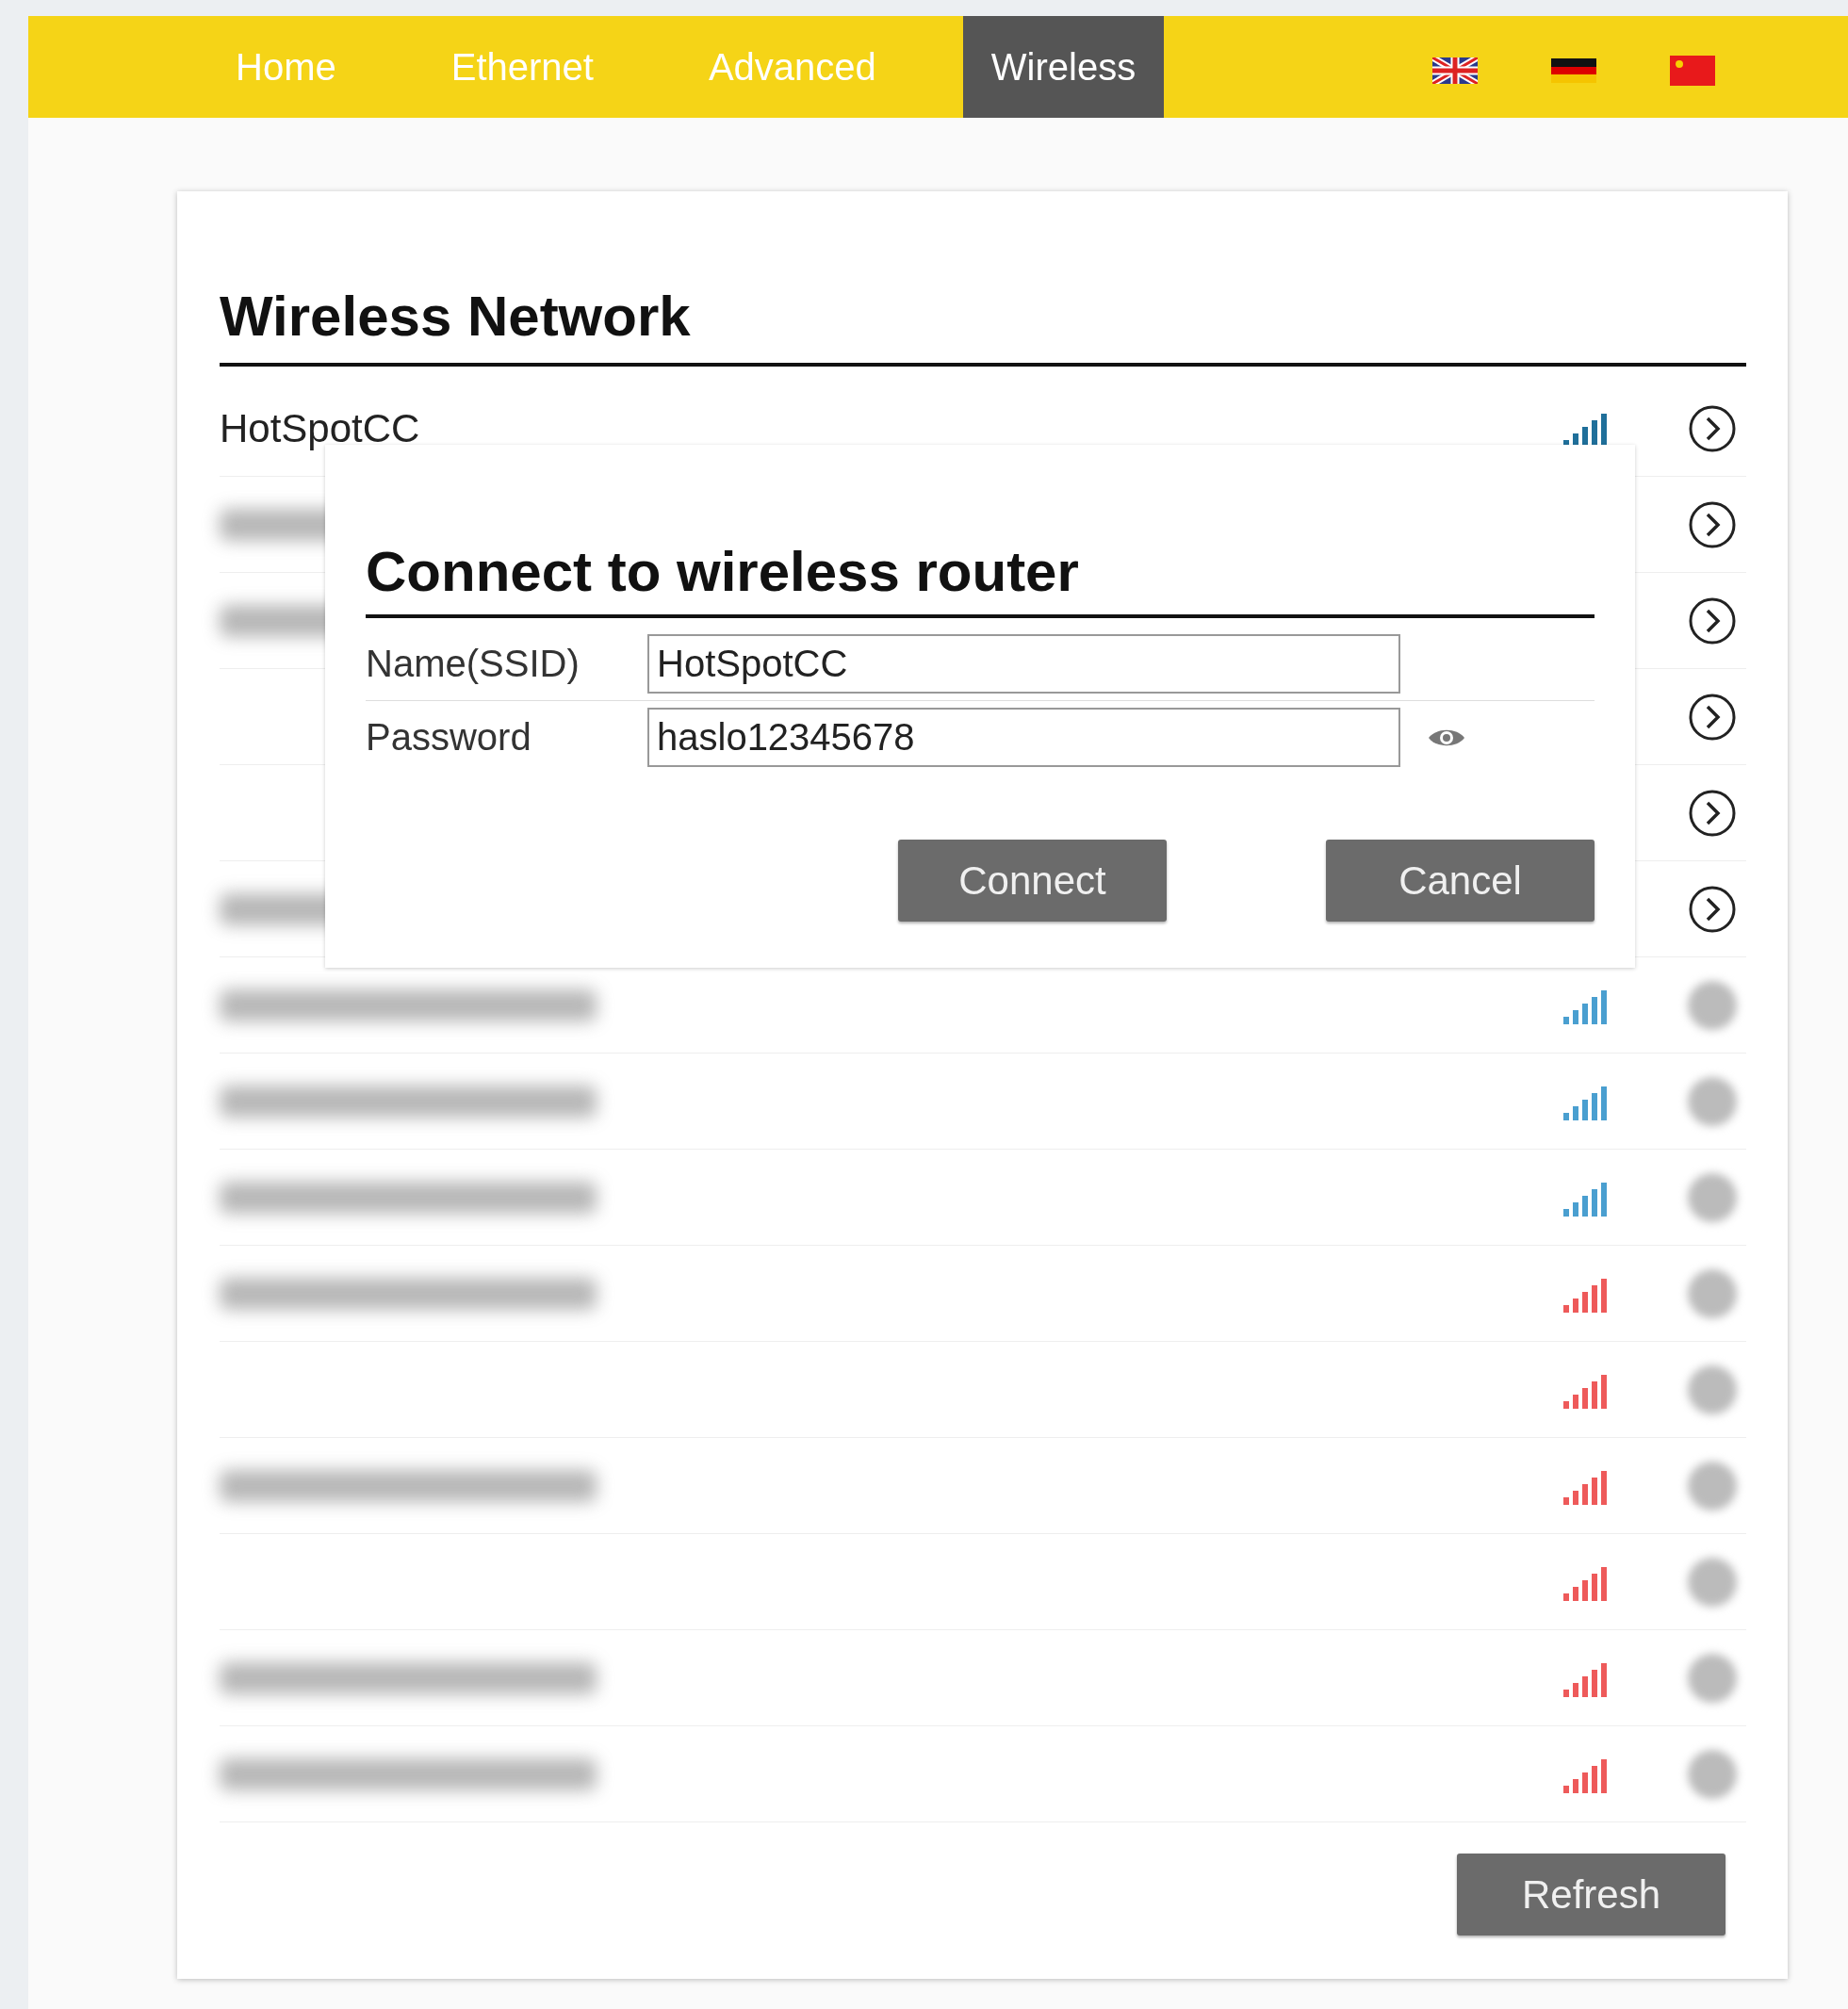  What do you see at coordinates (473, 664) in the screenshot?
I see `field-label: Name(SSID)` at bounding box center [473, 664].